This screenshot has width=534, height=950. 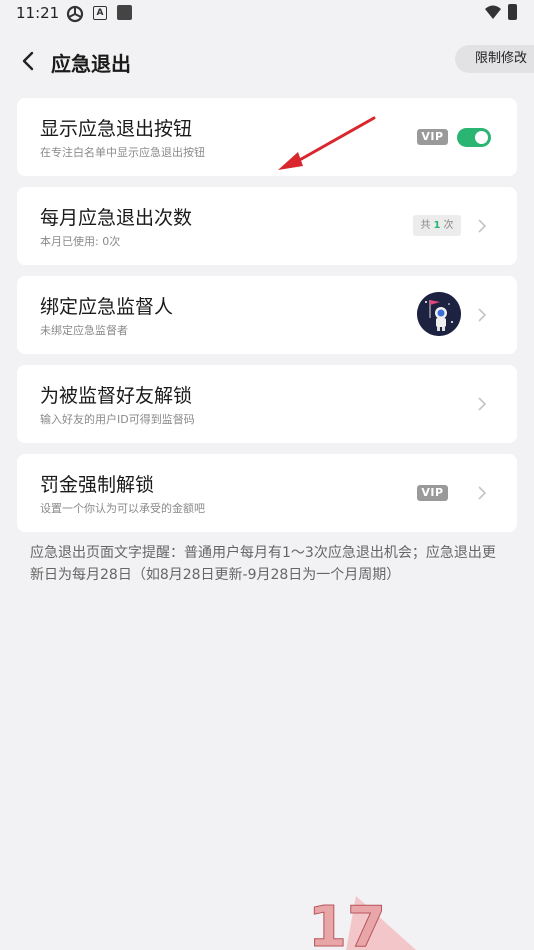 I want to click on card-subtitle: 在专注白名单中显示应急退出按钮, so click(x=122, y=152).